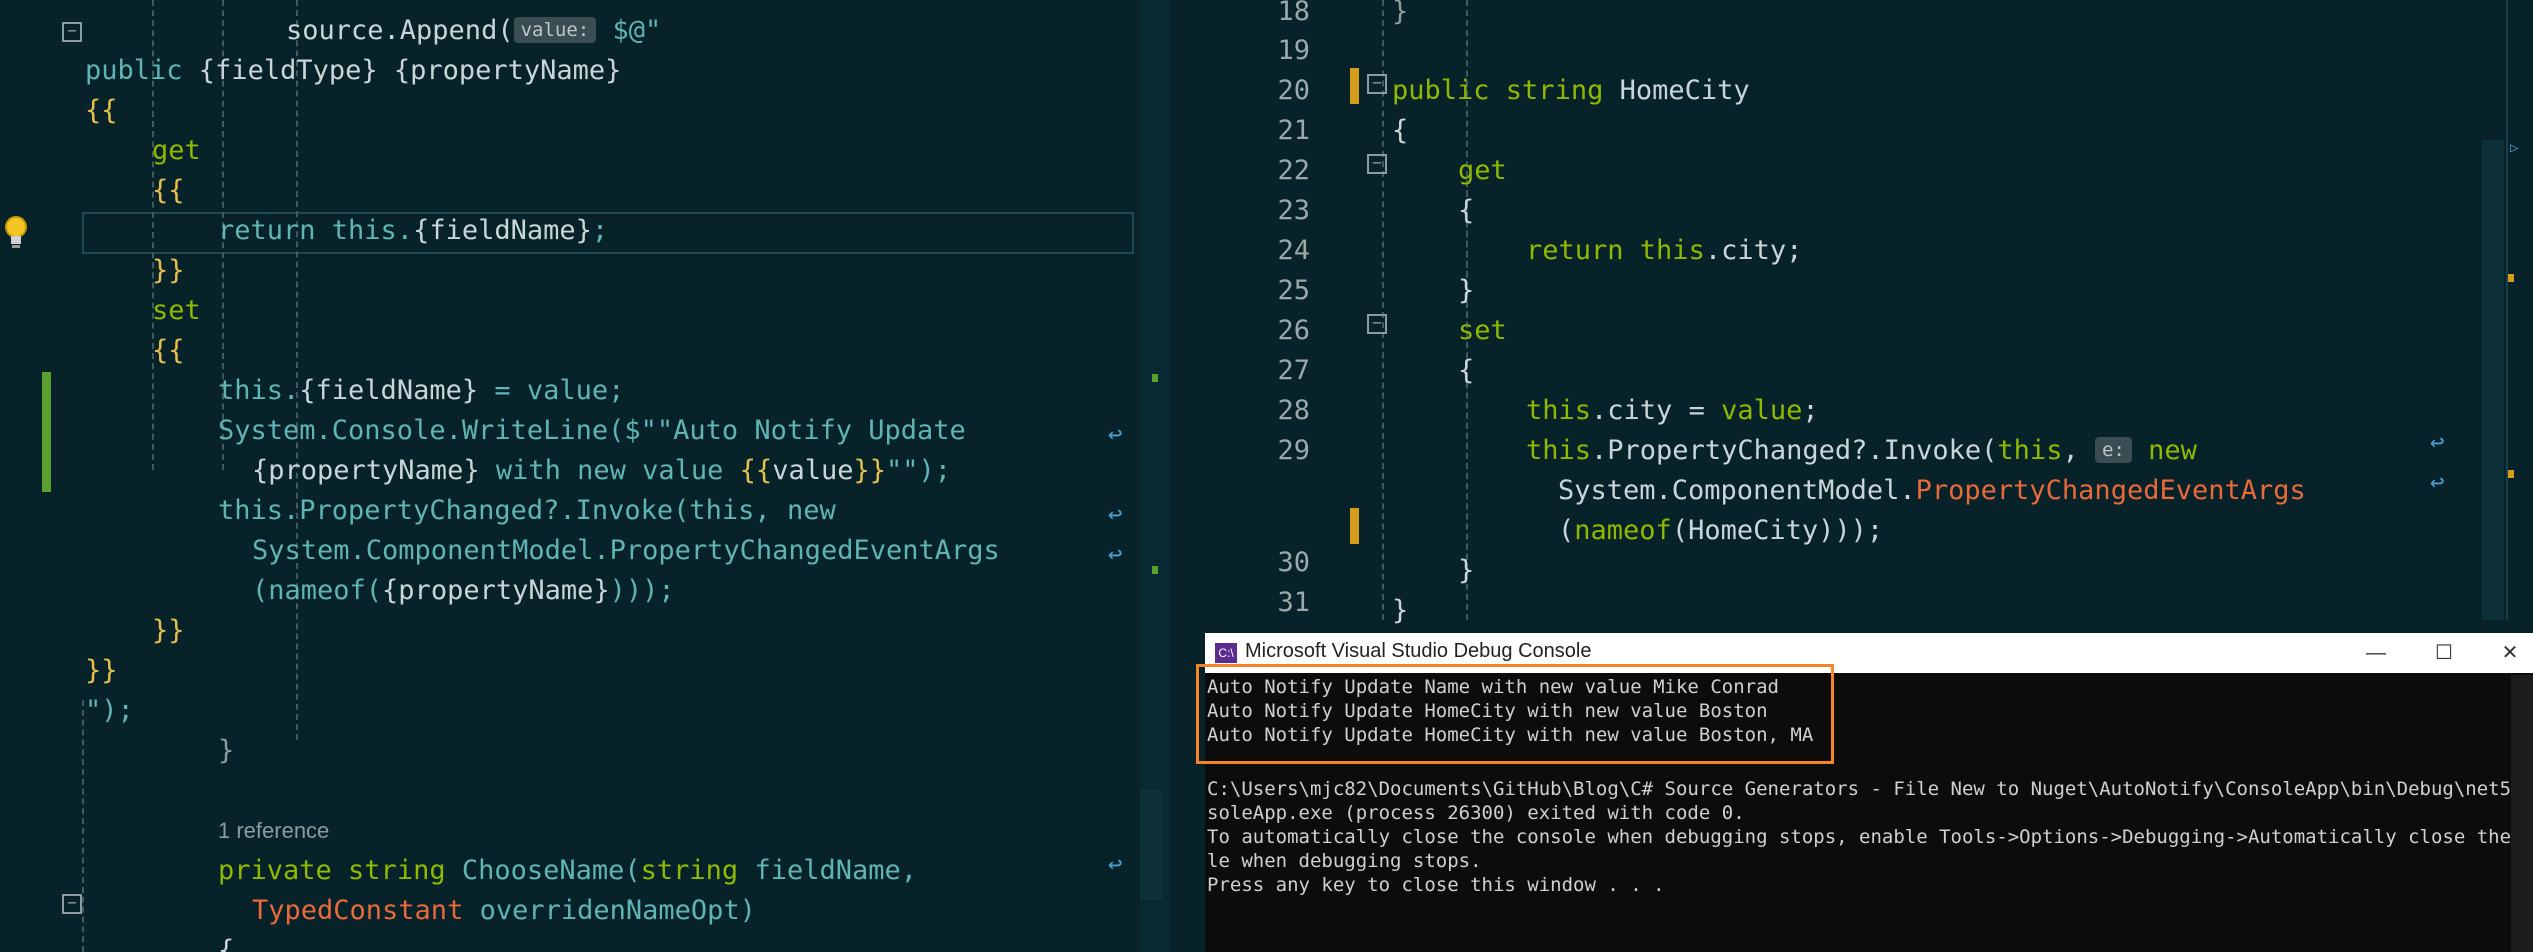  What do you see at coordinates (609, 470) in the screenshot?
I see `code-token: with new value` at bounding box center [609, 470].